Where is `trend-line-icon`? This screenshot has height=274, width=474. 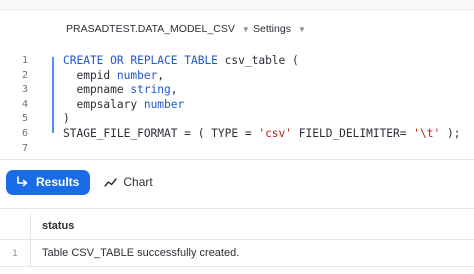 trend-line-icon is located at coordinates (111, 182).